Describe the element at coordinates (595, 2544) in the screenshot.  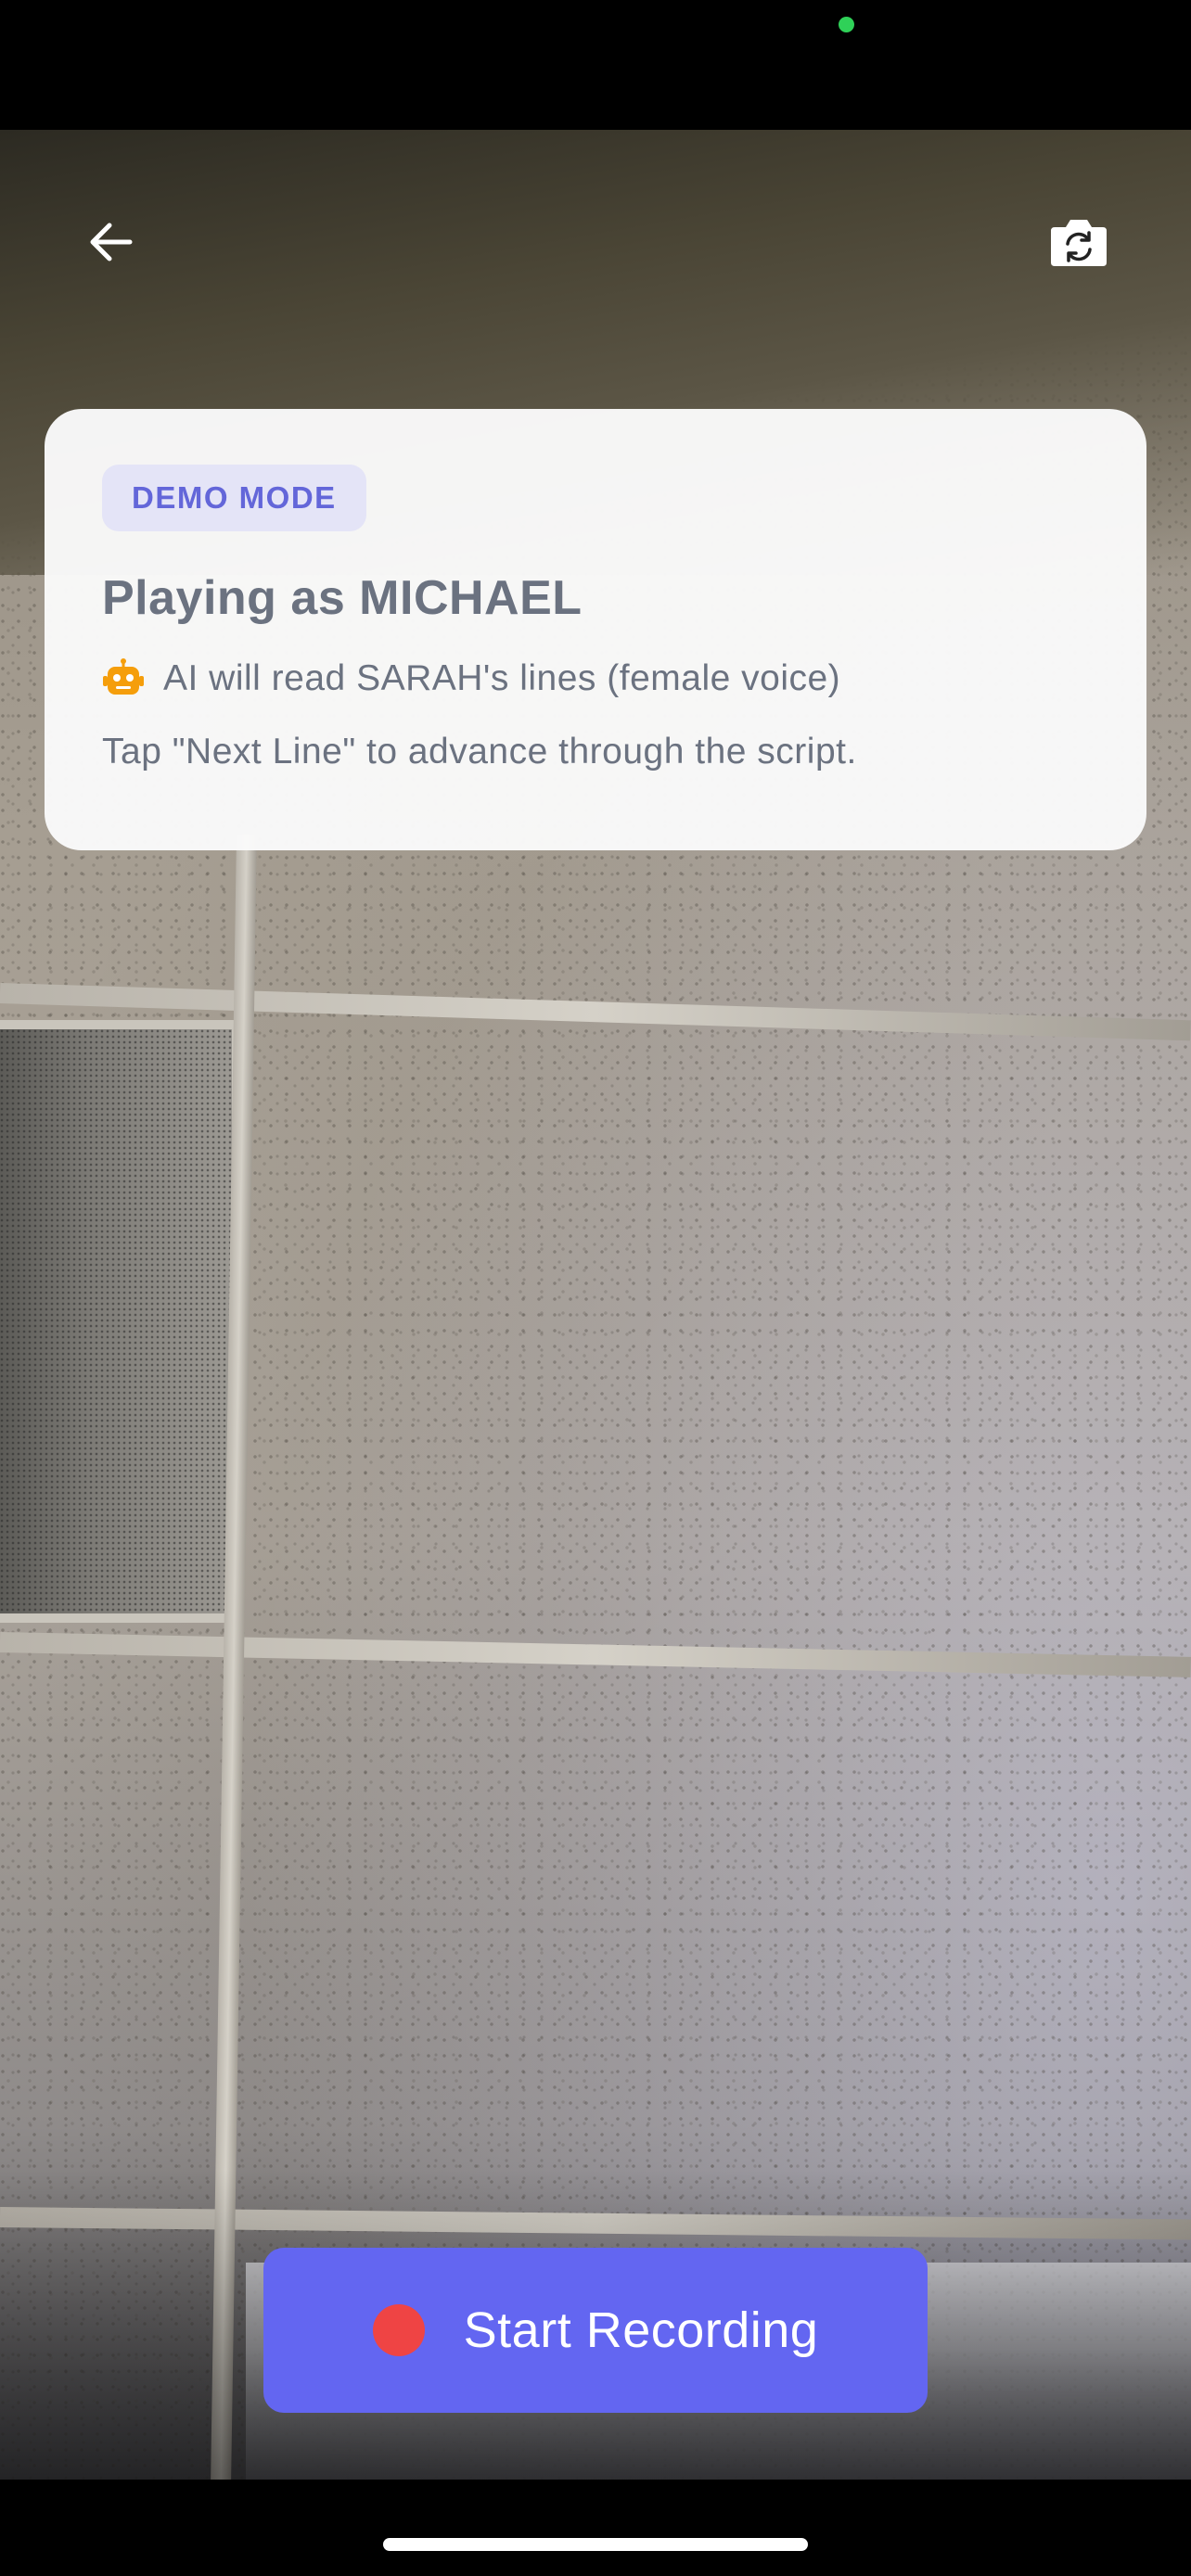
I see `home-indicator` at that location.